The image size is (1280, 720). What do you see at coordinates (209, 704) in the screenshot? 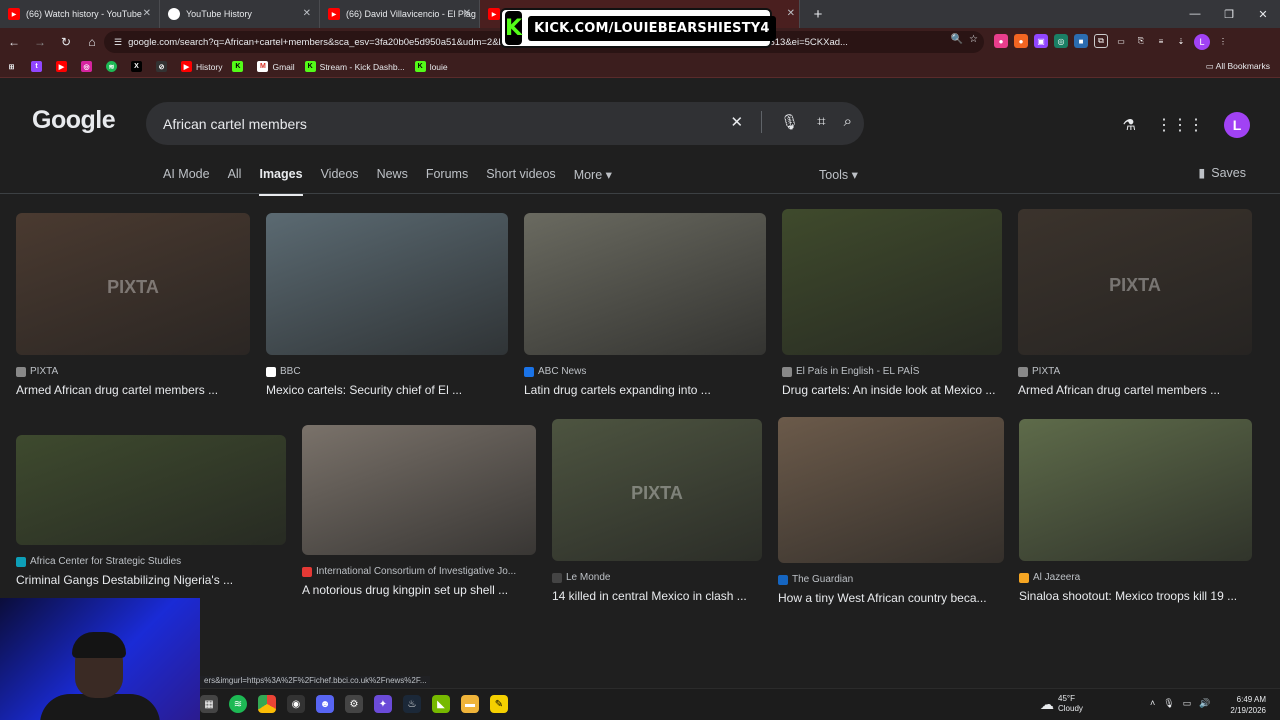
I see `task-view-icon: ▦` at bounding box center [209, 704].